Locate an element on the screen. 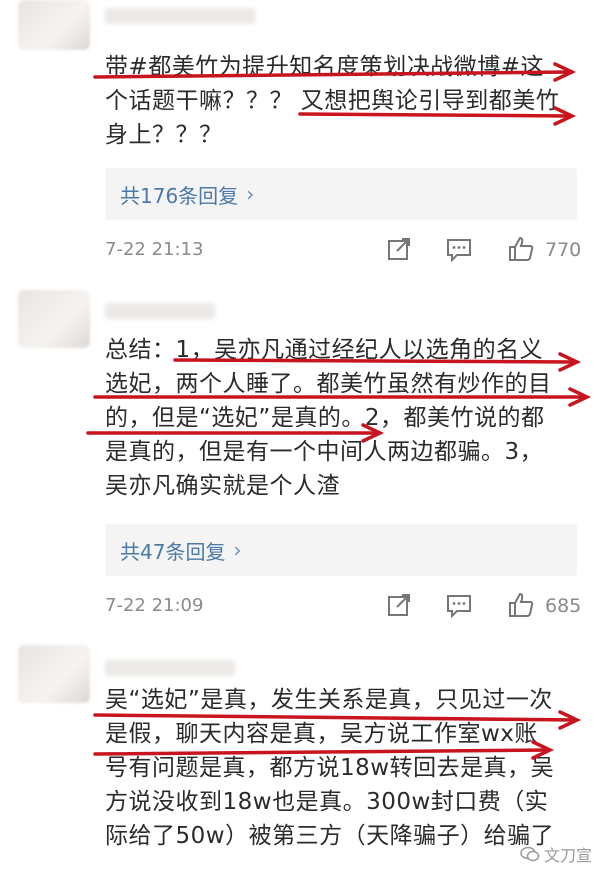 The image size is (600, 878). comment-line: 号有问题是真，都方说18w转回去是真，吴 is located at coordinates (330, 768).